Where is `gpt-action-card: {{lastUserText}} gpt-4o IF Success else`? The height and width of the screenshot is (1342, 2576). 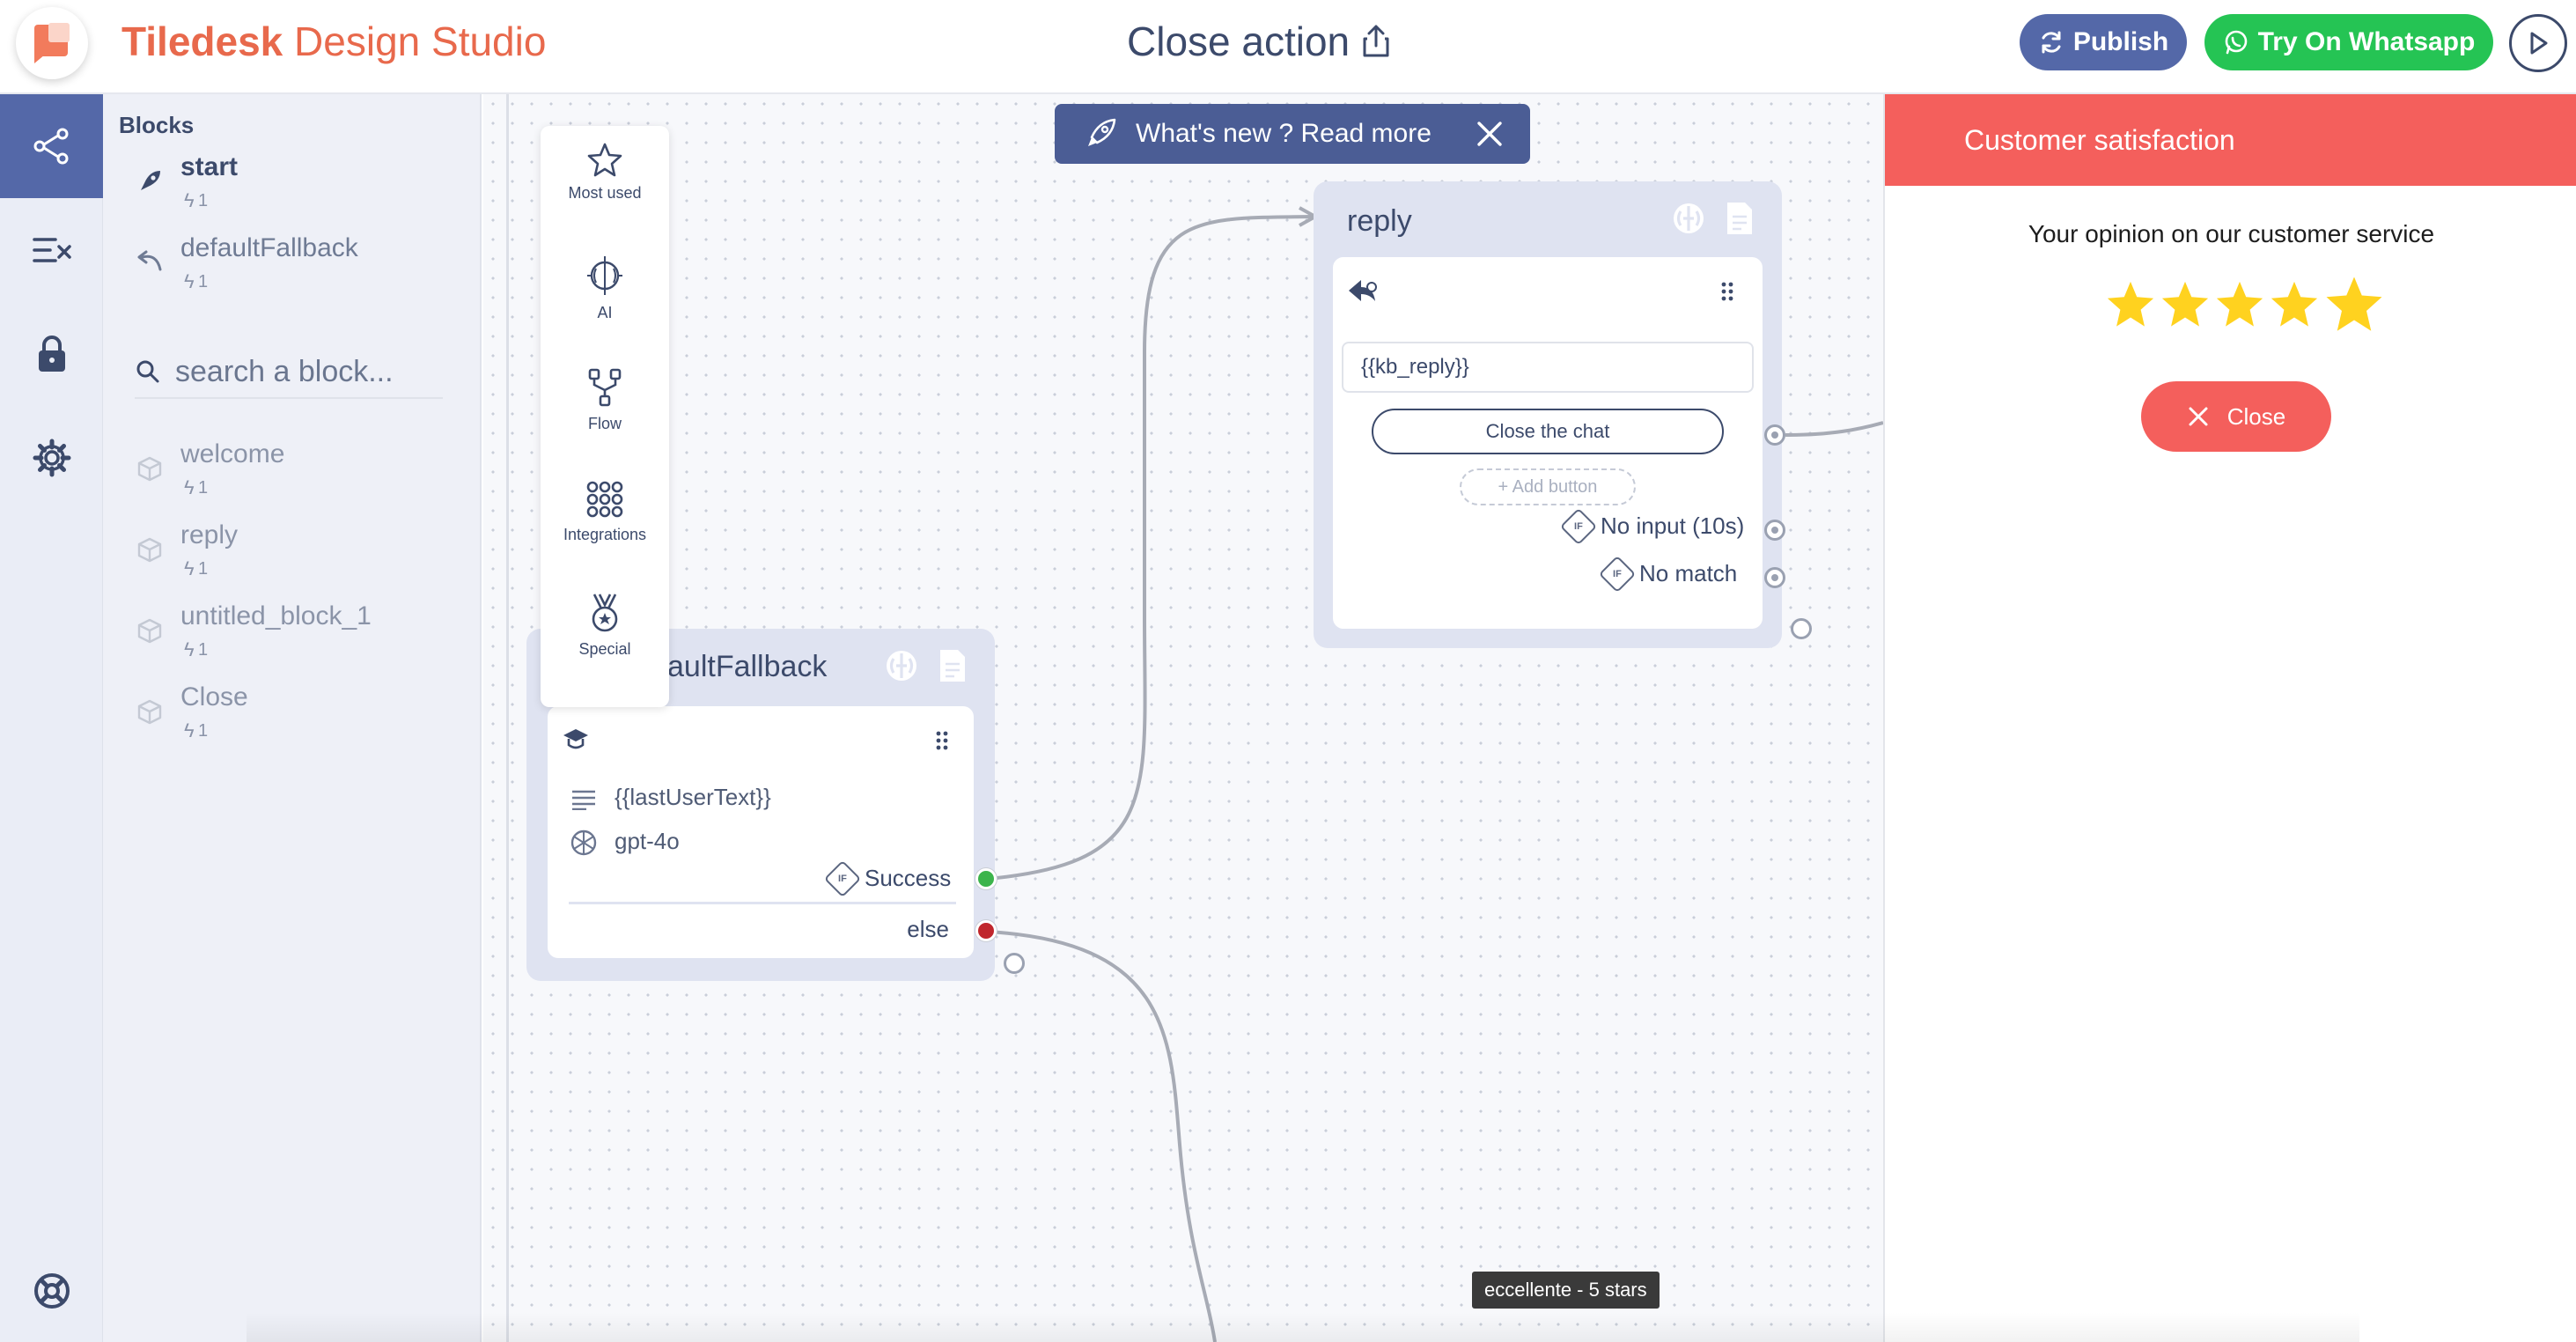 gpt-action-card: {{lastUserText}} gpt-4o IF Success else is located at coordinates (761, 832).